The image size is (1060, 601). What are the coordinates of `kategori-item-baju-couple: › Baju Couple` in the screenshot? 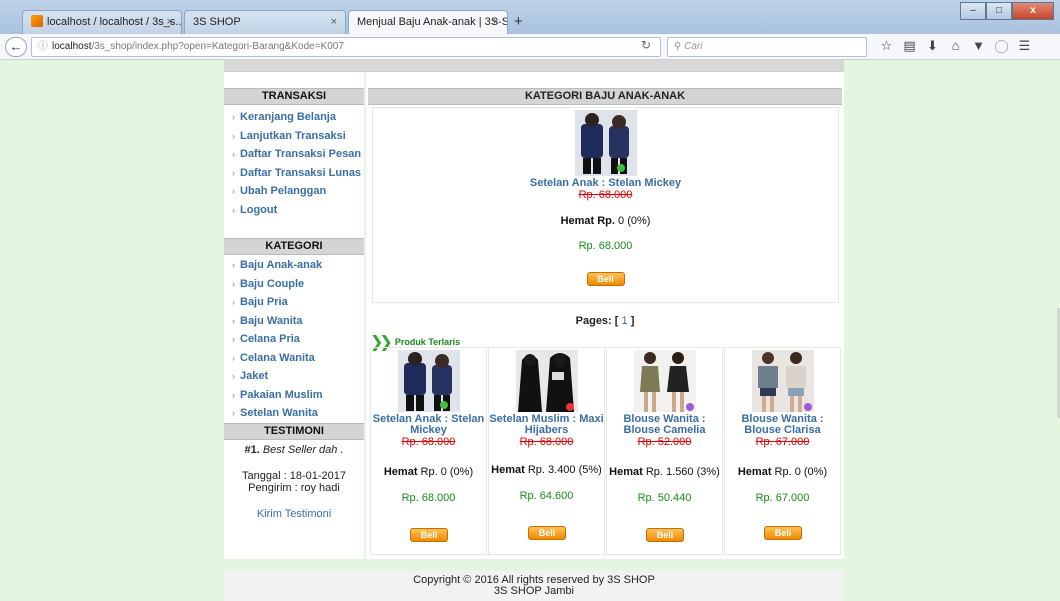 It's located at (298, 284).